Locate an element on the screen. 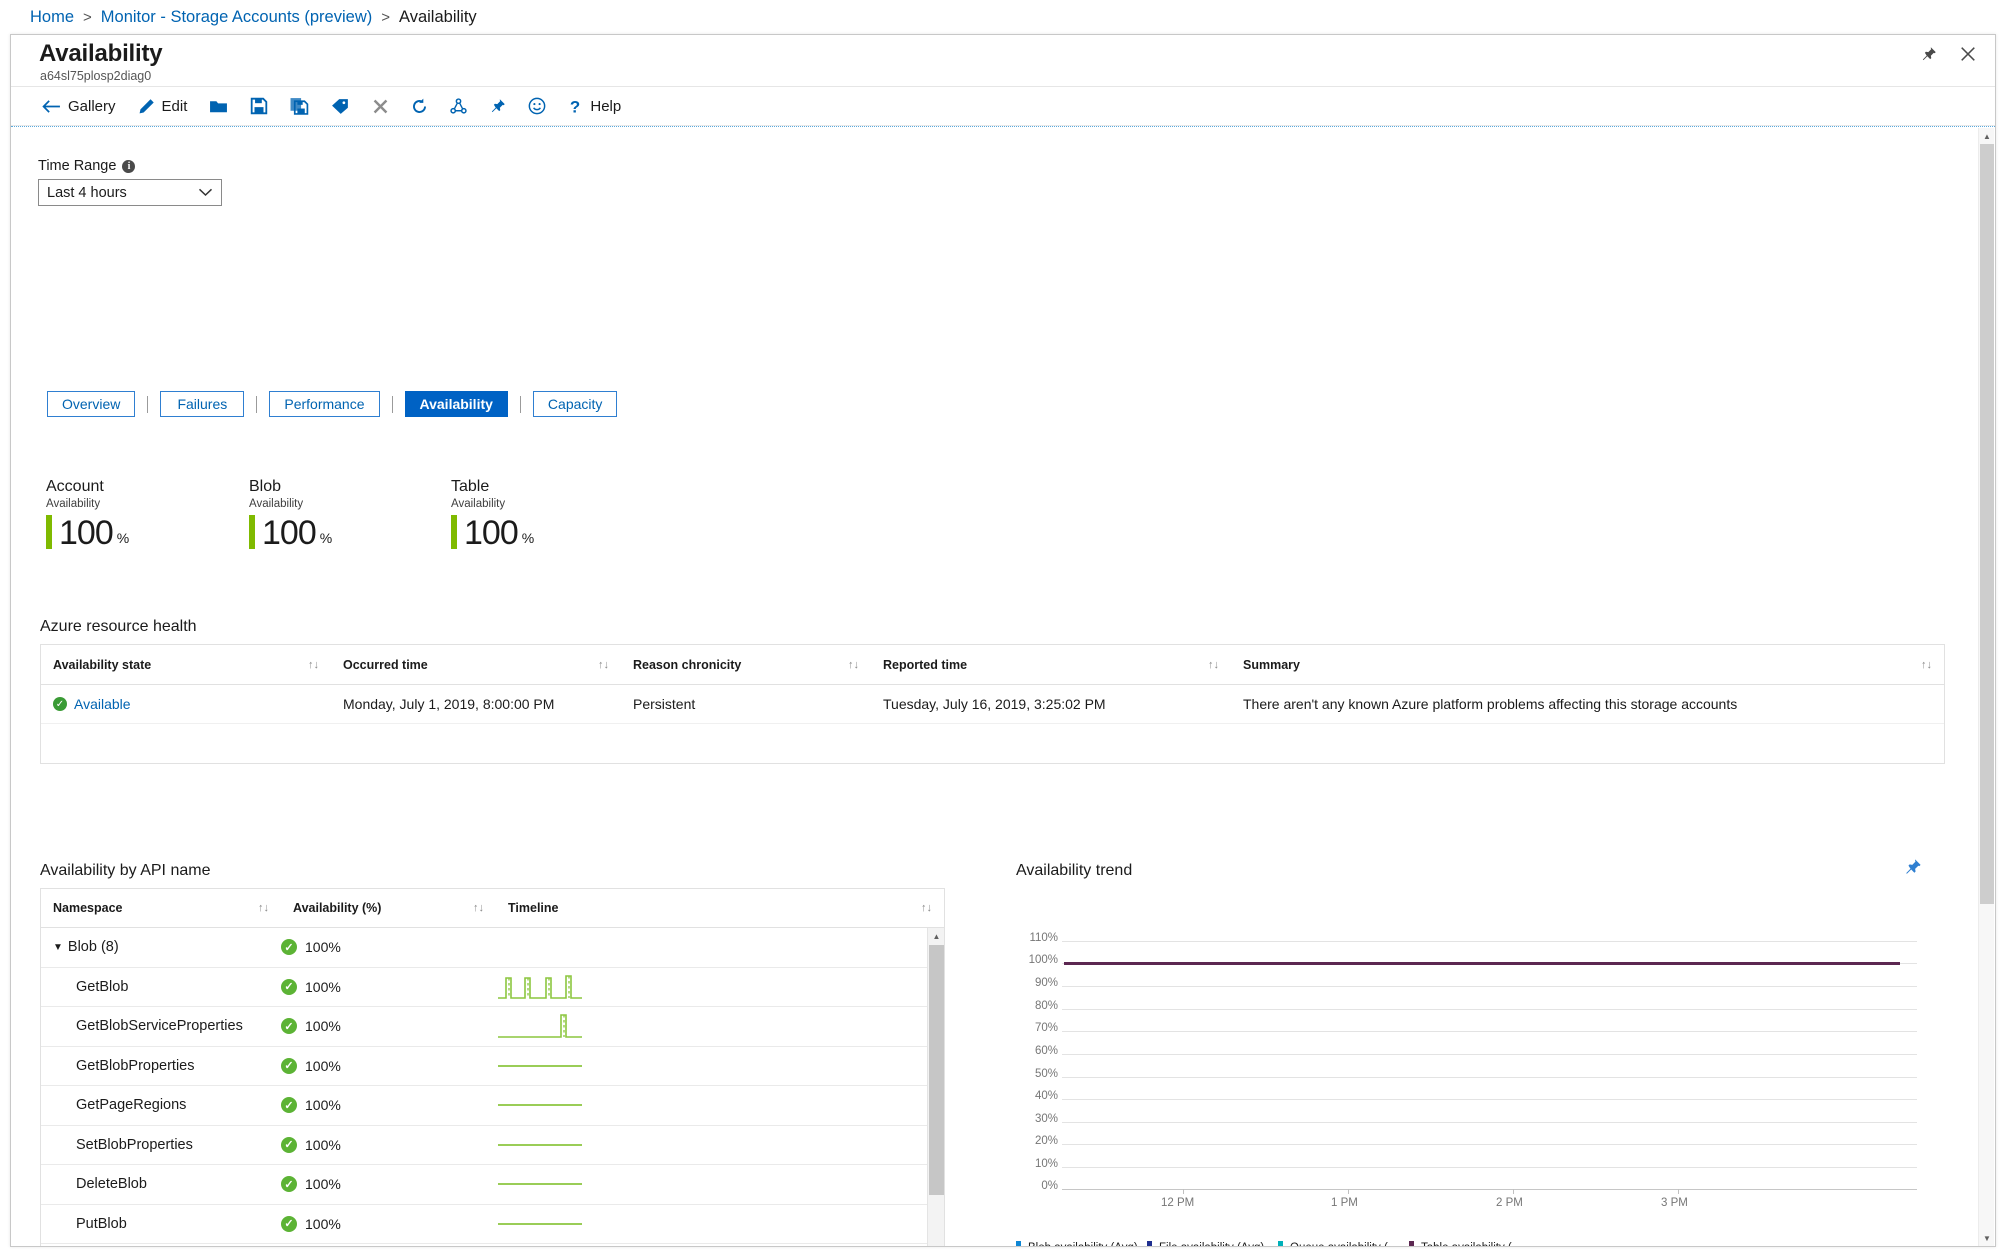 Image resolution: width=2006 pixels, height=1257 pixels. edit-mode-divider is located at coordinates (1003, 126).